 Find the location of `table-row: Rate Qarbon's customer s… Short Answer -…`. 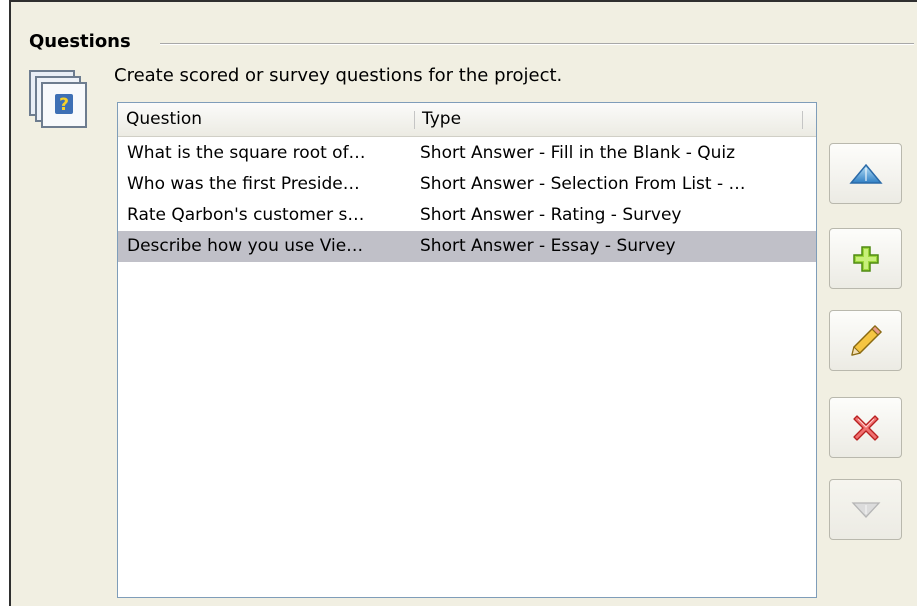

table-row: Rate Qarbon's customer s… Short Answer -… is located at coordinates (467, 215).